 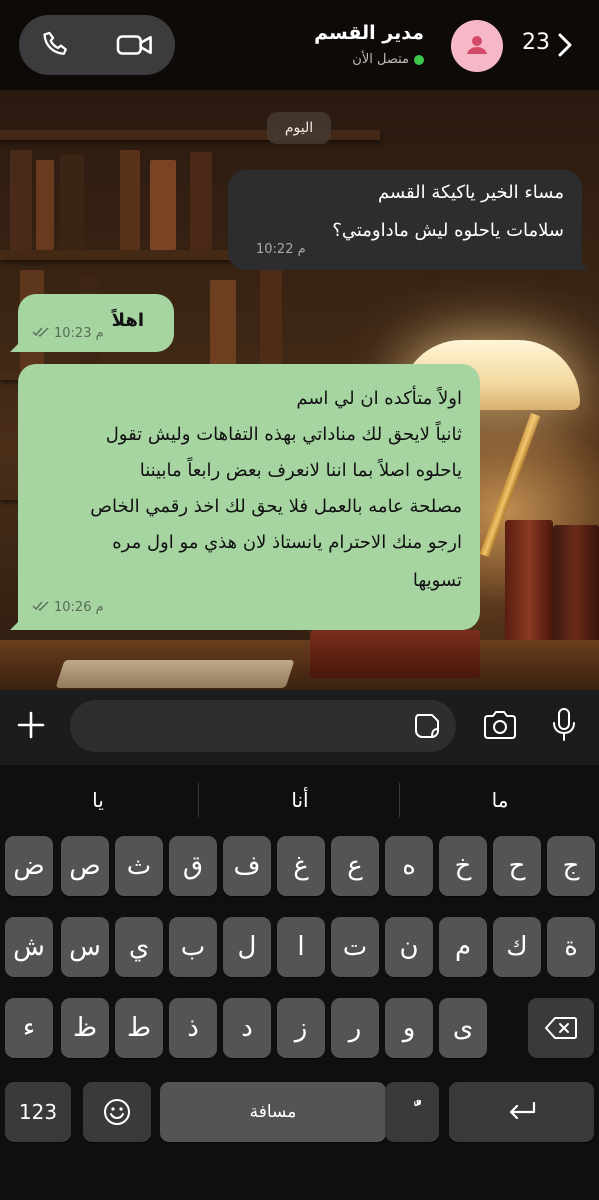 What do you see at coordinates (409, 1028) in the screenshot?
I see `key: و` at bounding box center [409, 1028].